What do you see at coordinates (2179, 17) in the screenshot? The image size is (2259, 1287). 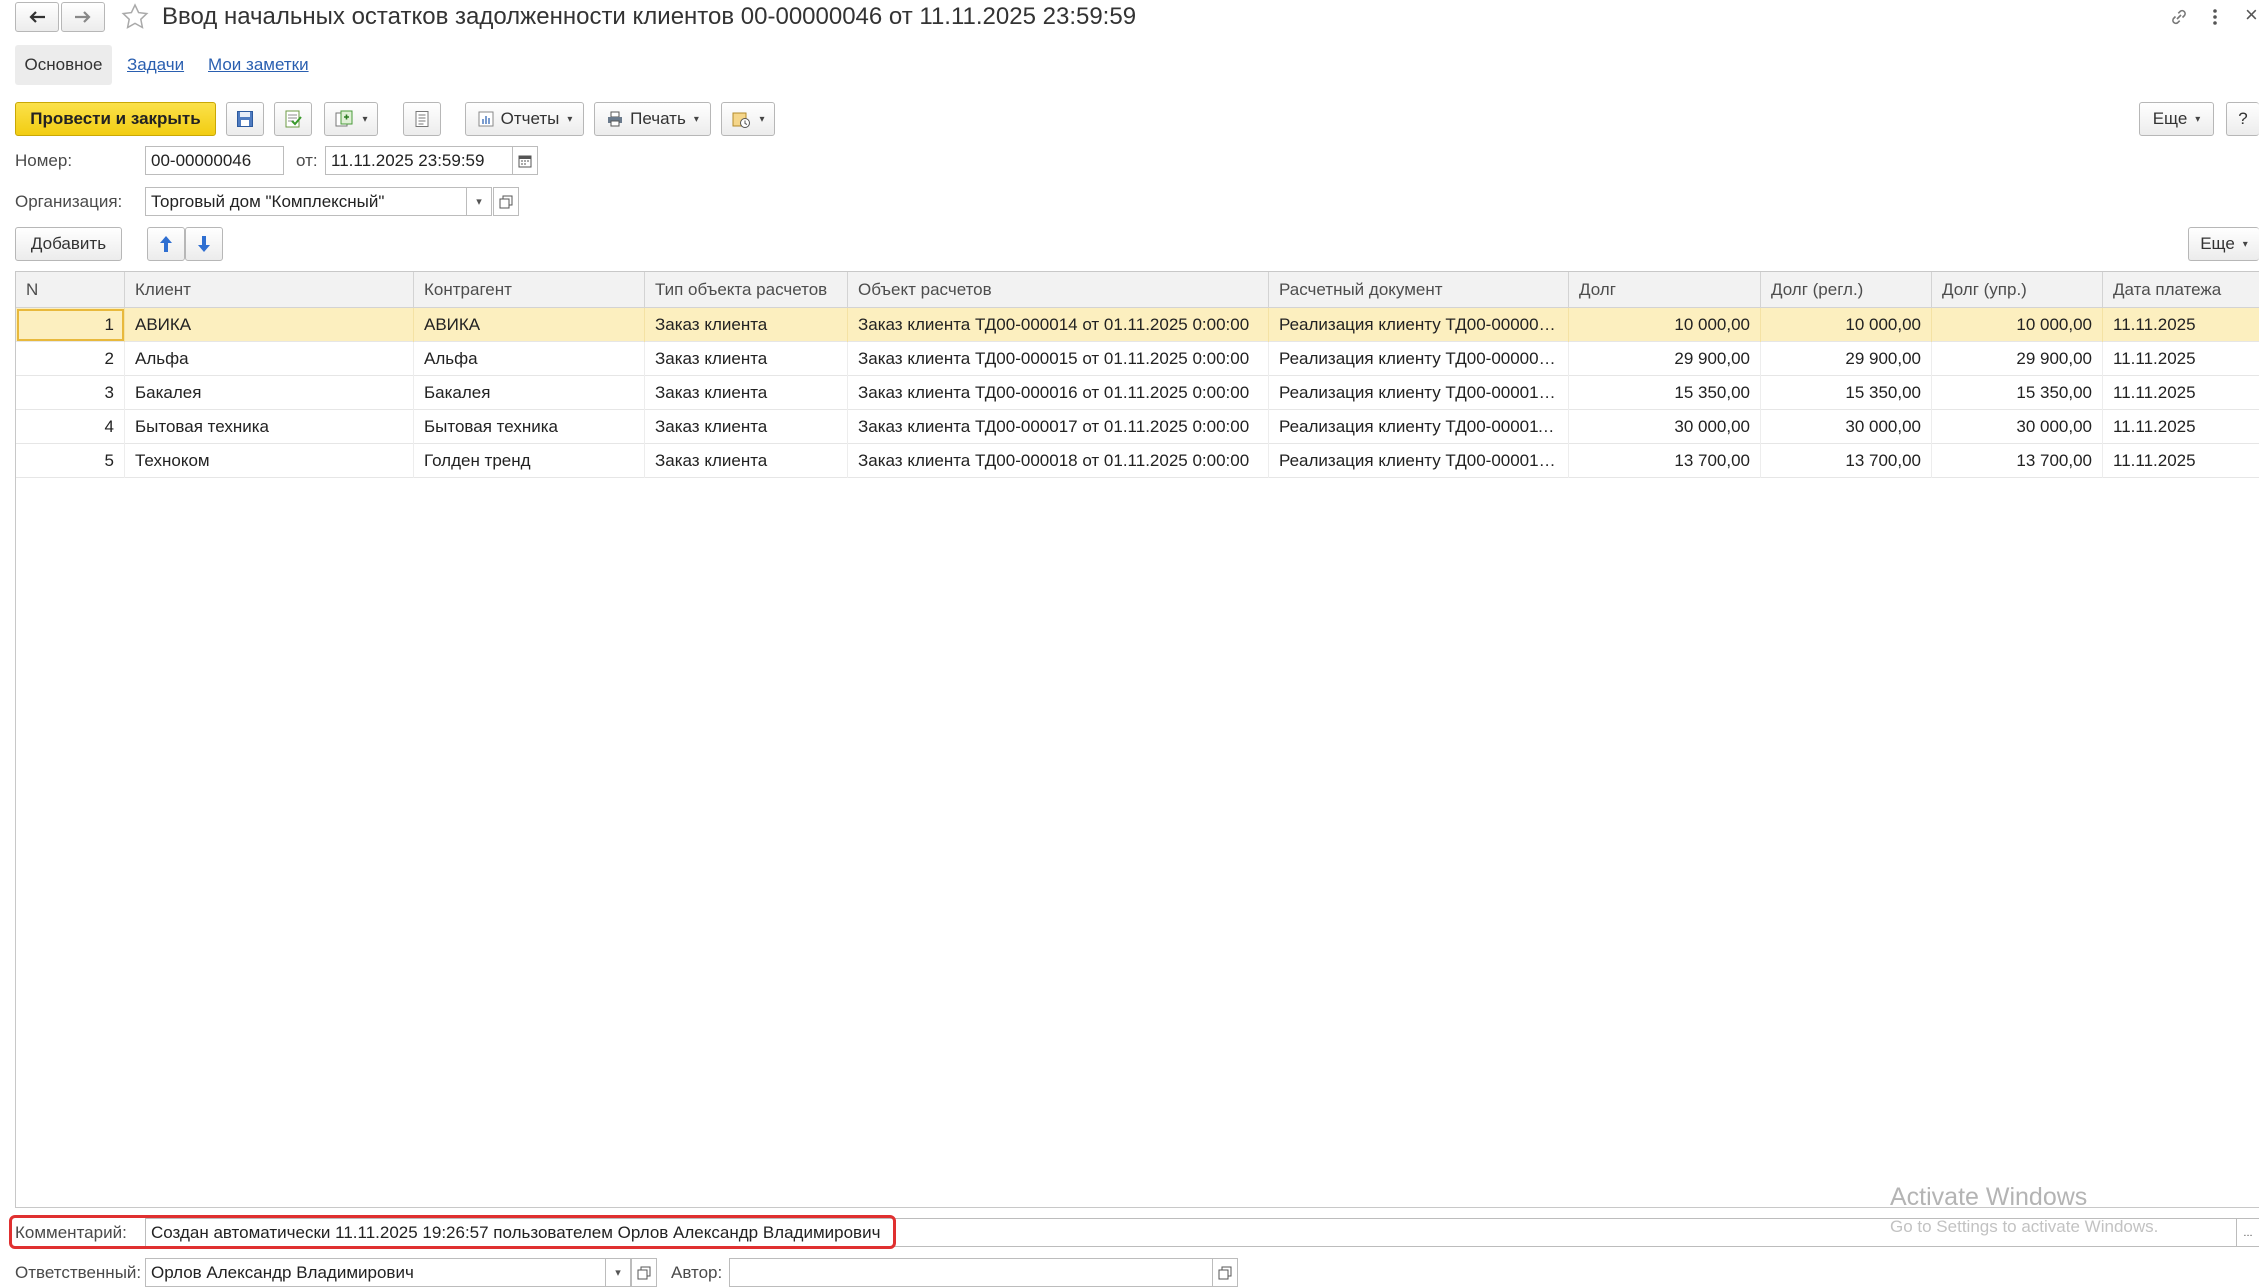 I see `link-icon` at bounding box center [2179, 17].